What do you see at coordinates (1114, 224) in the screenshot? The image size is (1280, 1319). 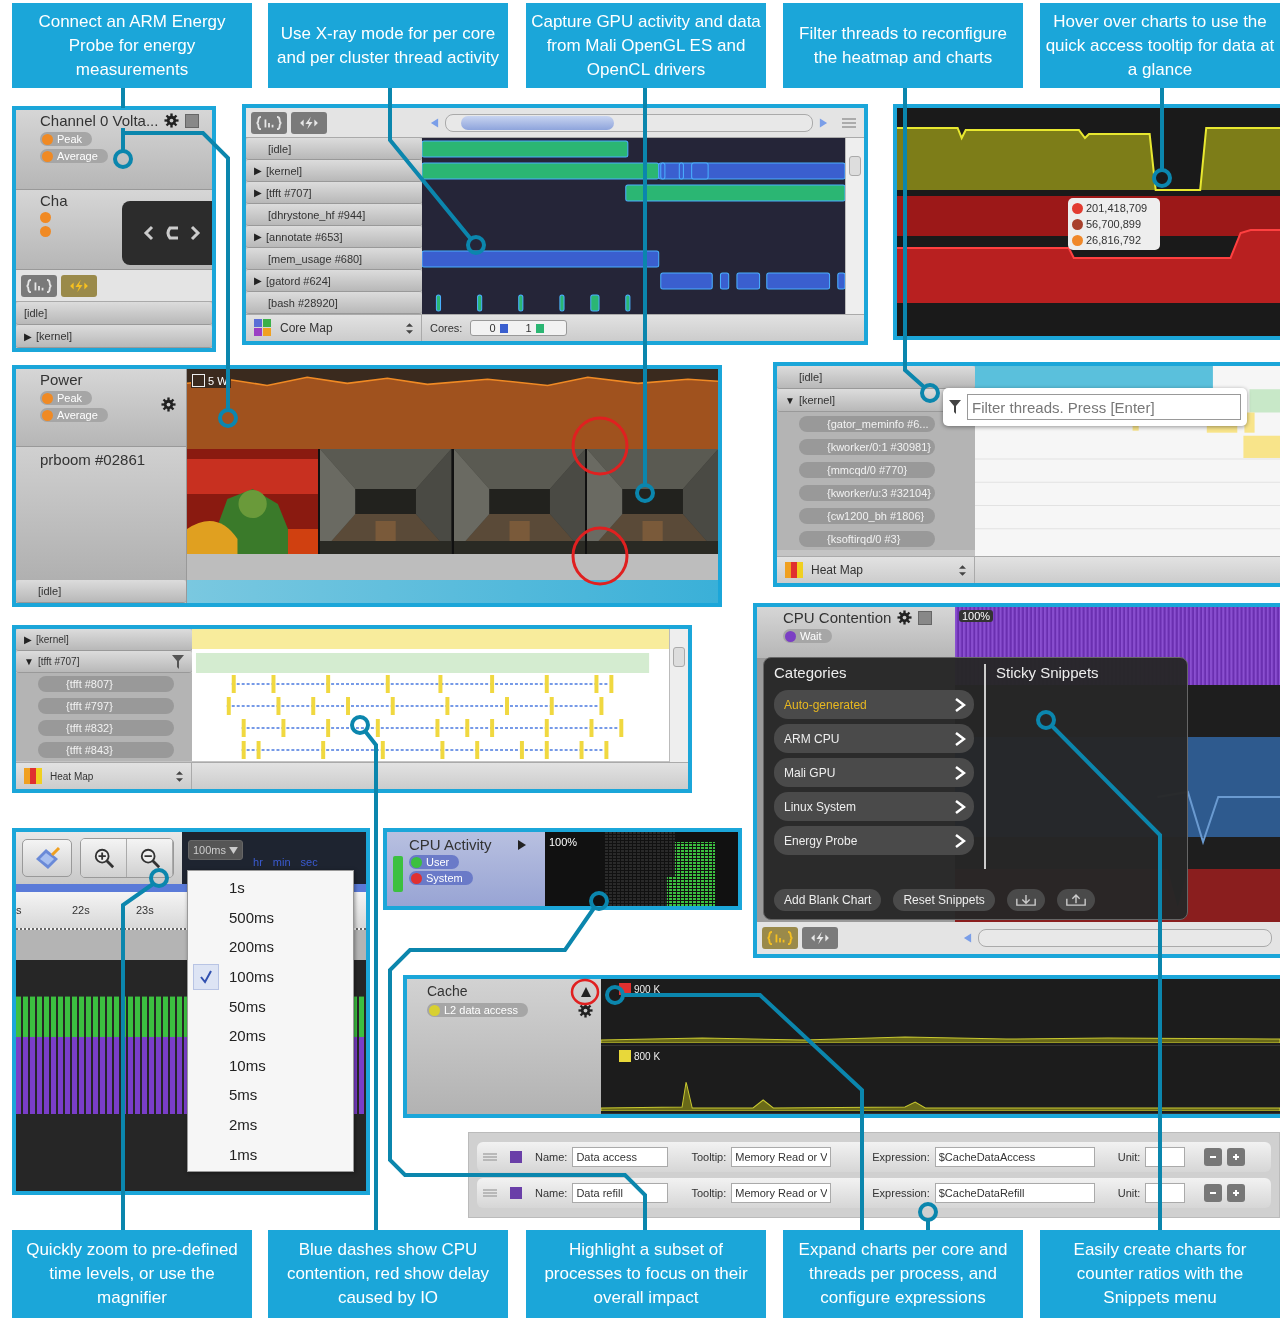 I see `tooltip-value: 56,700,899` at bounding box center [1114, 224].